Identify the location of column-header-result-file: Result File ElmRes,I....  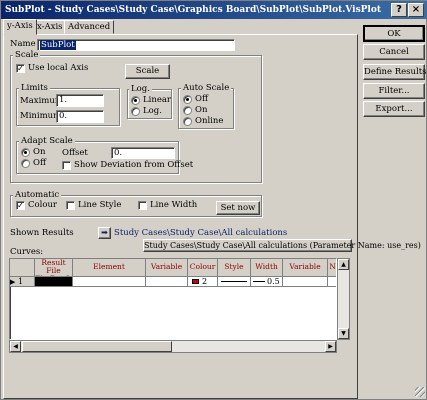
(54, 268).